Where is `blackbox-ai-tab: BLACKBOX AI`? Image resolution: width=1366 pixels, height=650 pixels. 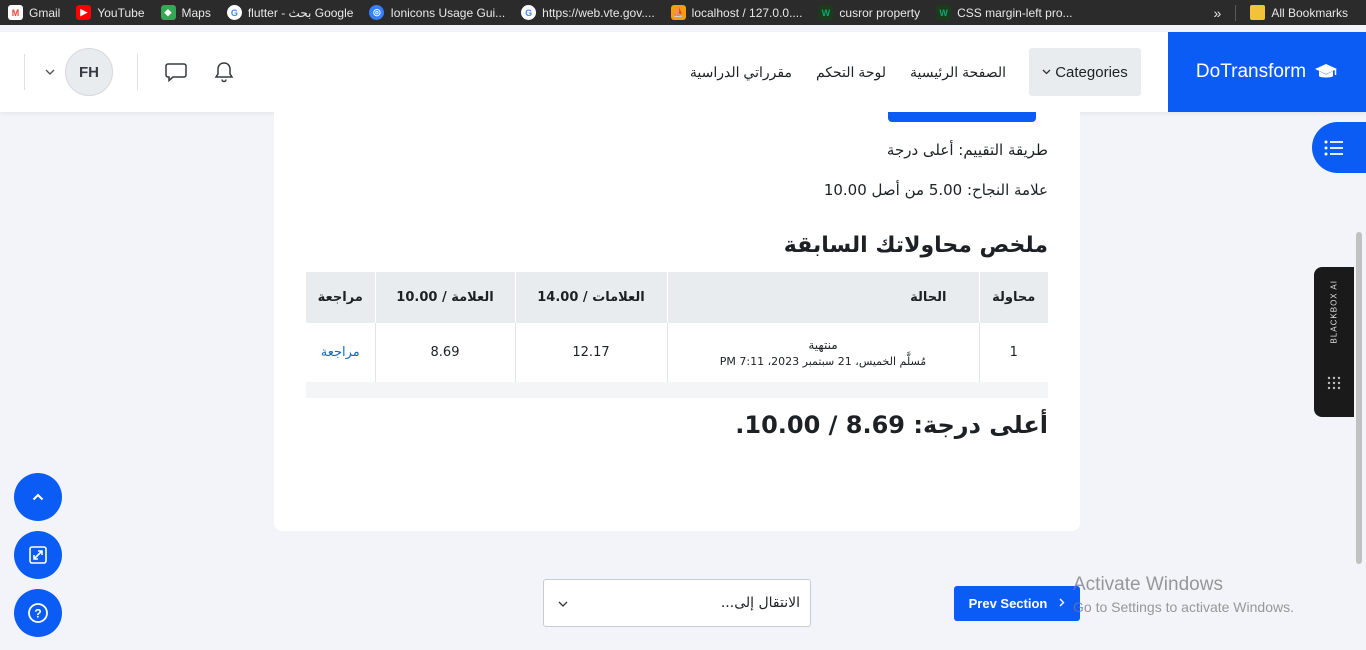
blackbox-ai-tab: BLACKBOX AI is located at coordinates (1334, 342).